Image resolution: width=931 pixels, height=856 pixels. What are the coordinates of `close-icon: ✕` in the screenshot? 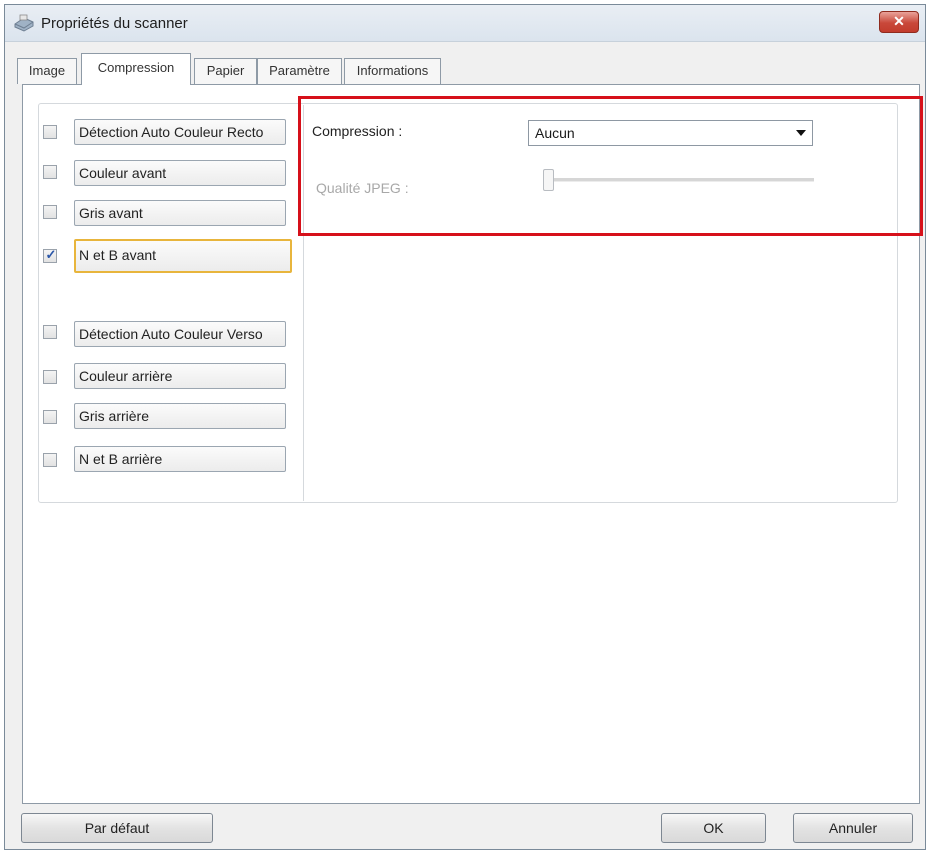 It's located at (899, 21).